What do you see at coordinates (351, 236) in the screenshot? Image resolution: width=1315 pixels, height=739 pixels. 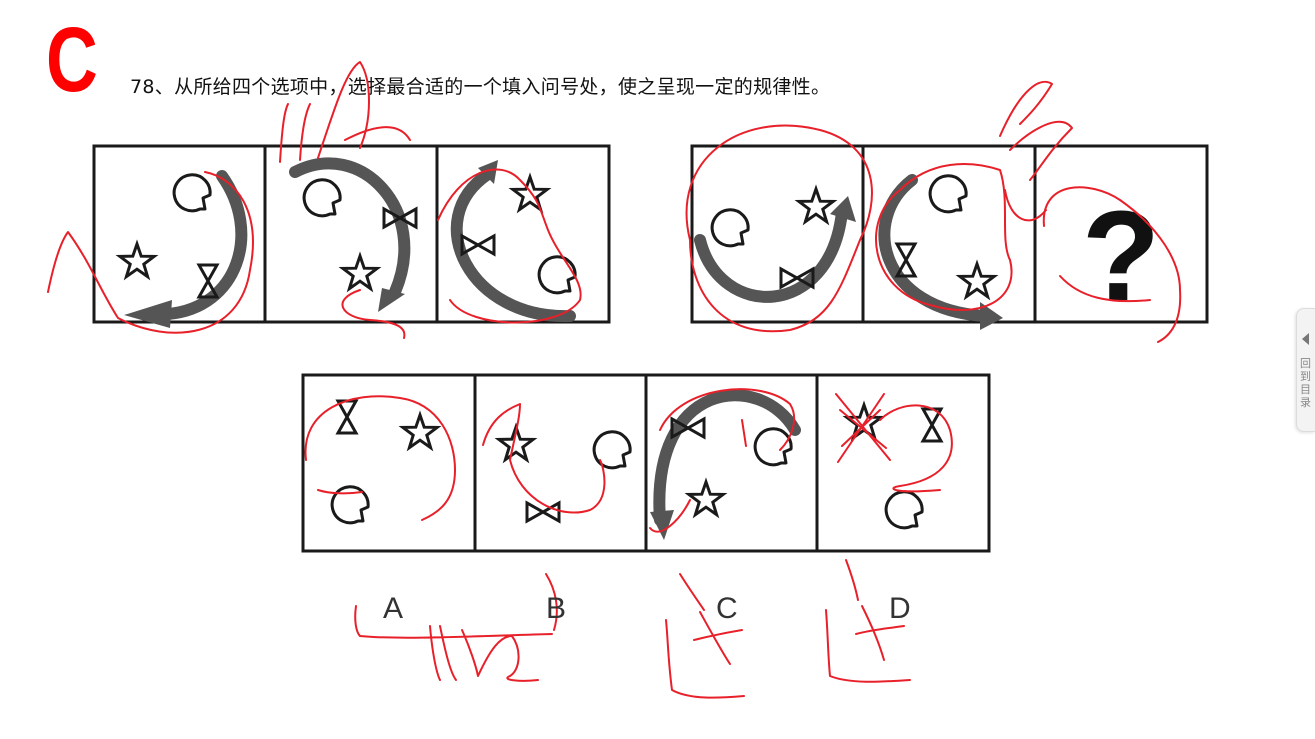 I see `sequence-panels-left` at bounding box center [351, 236].